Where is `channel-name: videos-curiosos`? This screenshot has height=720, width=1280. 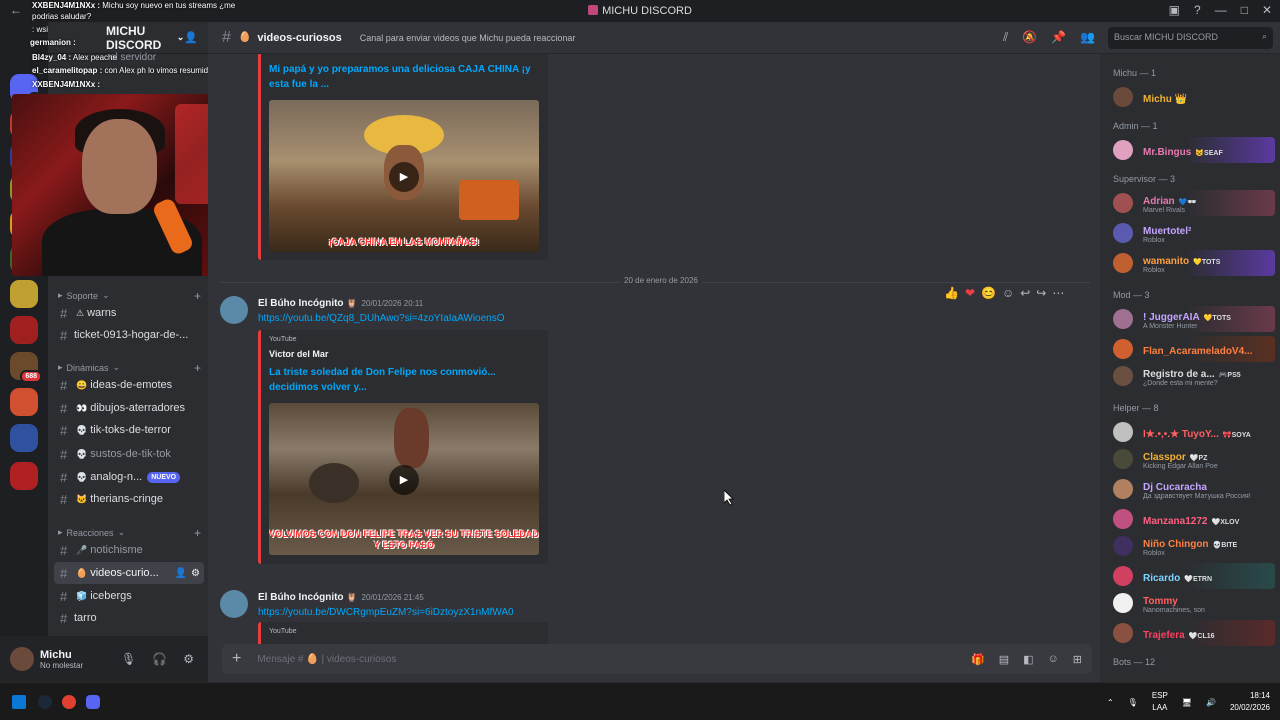
channel-name: videos-curiosos is located at coordinates (299, 37).